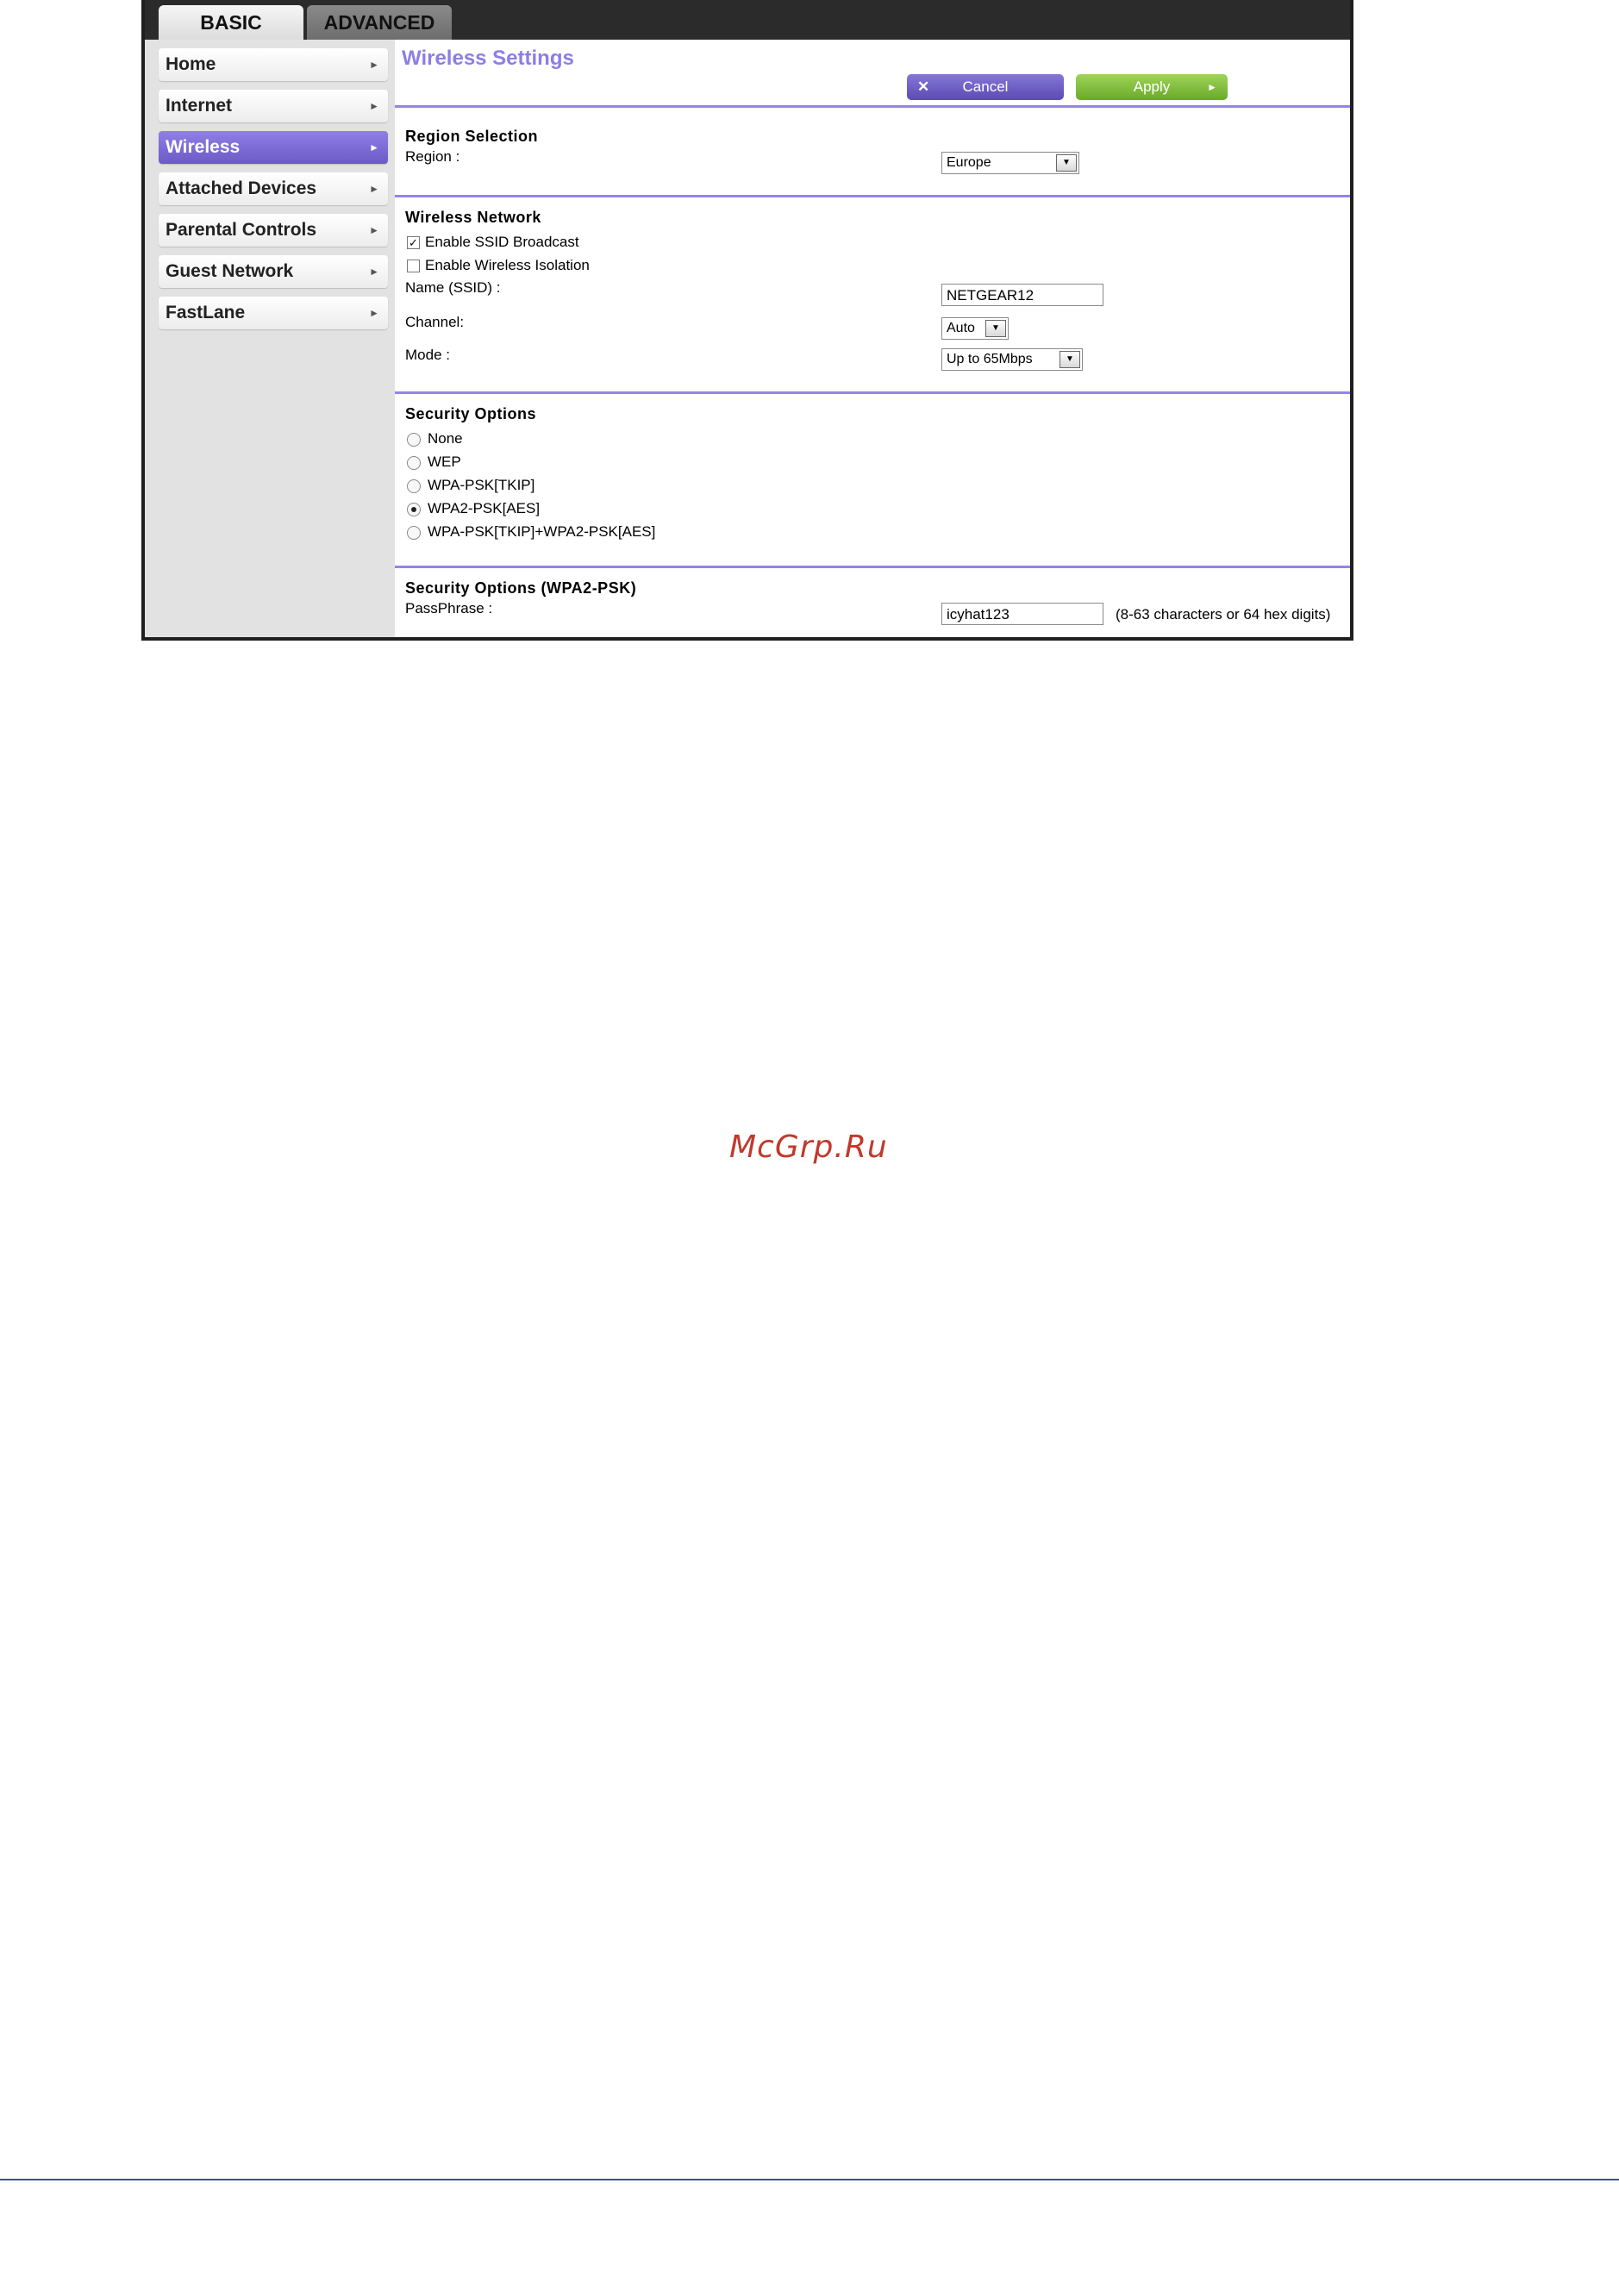  What do you see at coordinates (473, 217) in the screenshot?
I see `wireless-network-section-title: Wireless Network` at bounding box center [473, 217].